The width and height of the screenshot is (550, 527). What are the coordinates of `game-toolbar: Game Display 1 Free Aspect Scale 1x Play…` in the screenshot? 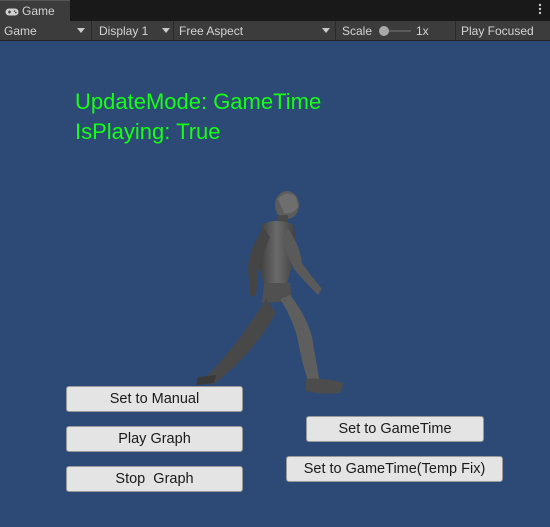 It's located at (275, 31).